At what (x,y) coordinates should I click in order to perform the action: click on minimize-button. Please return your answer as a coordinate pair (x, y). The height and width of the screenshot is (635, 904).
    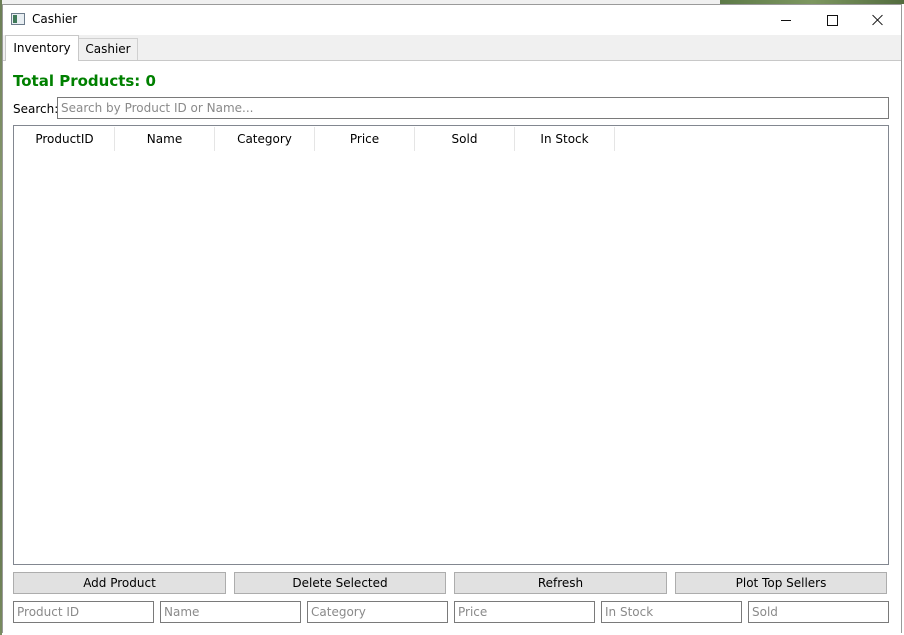
    Looking at the image, I should click on (786, 20).